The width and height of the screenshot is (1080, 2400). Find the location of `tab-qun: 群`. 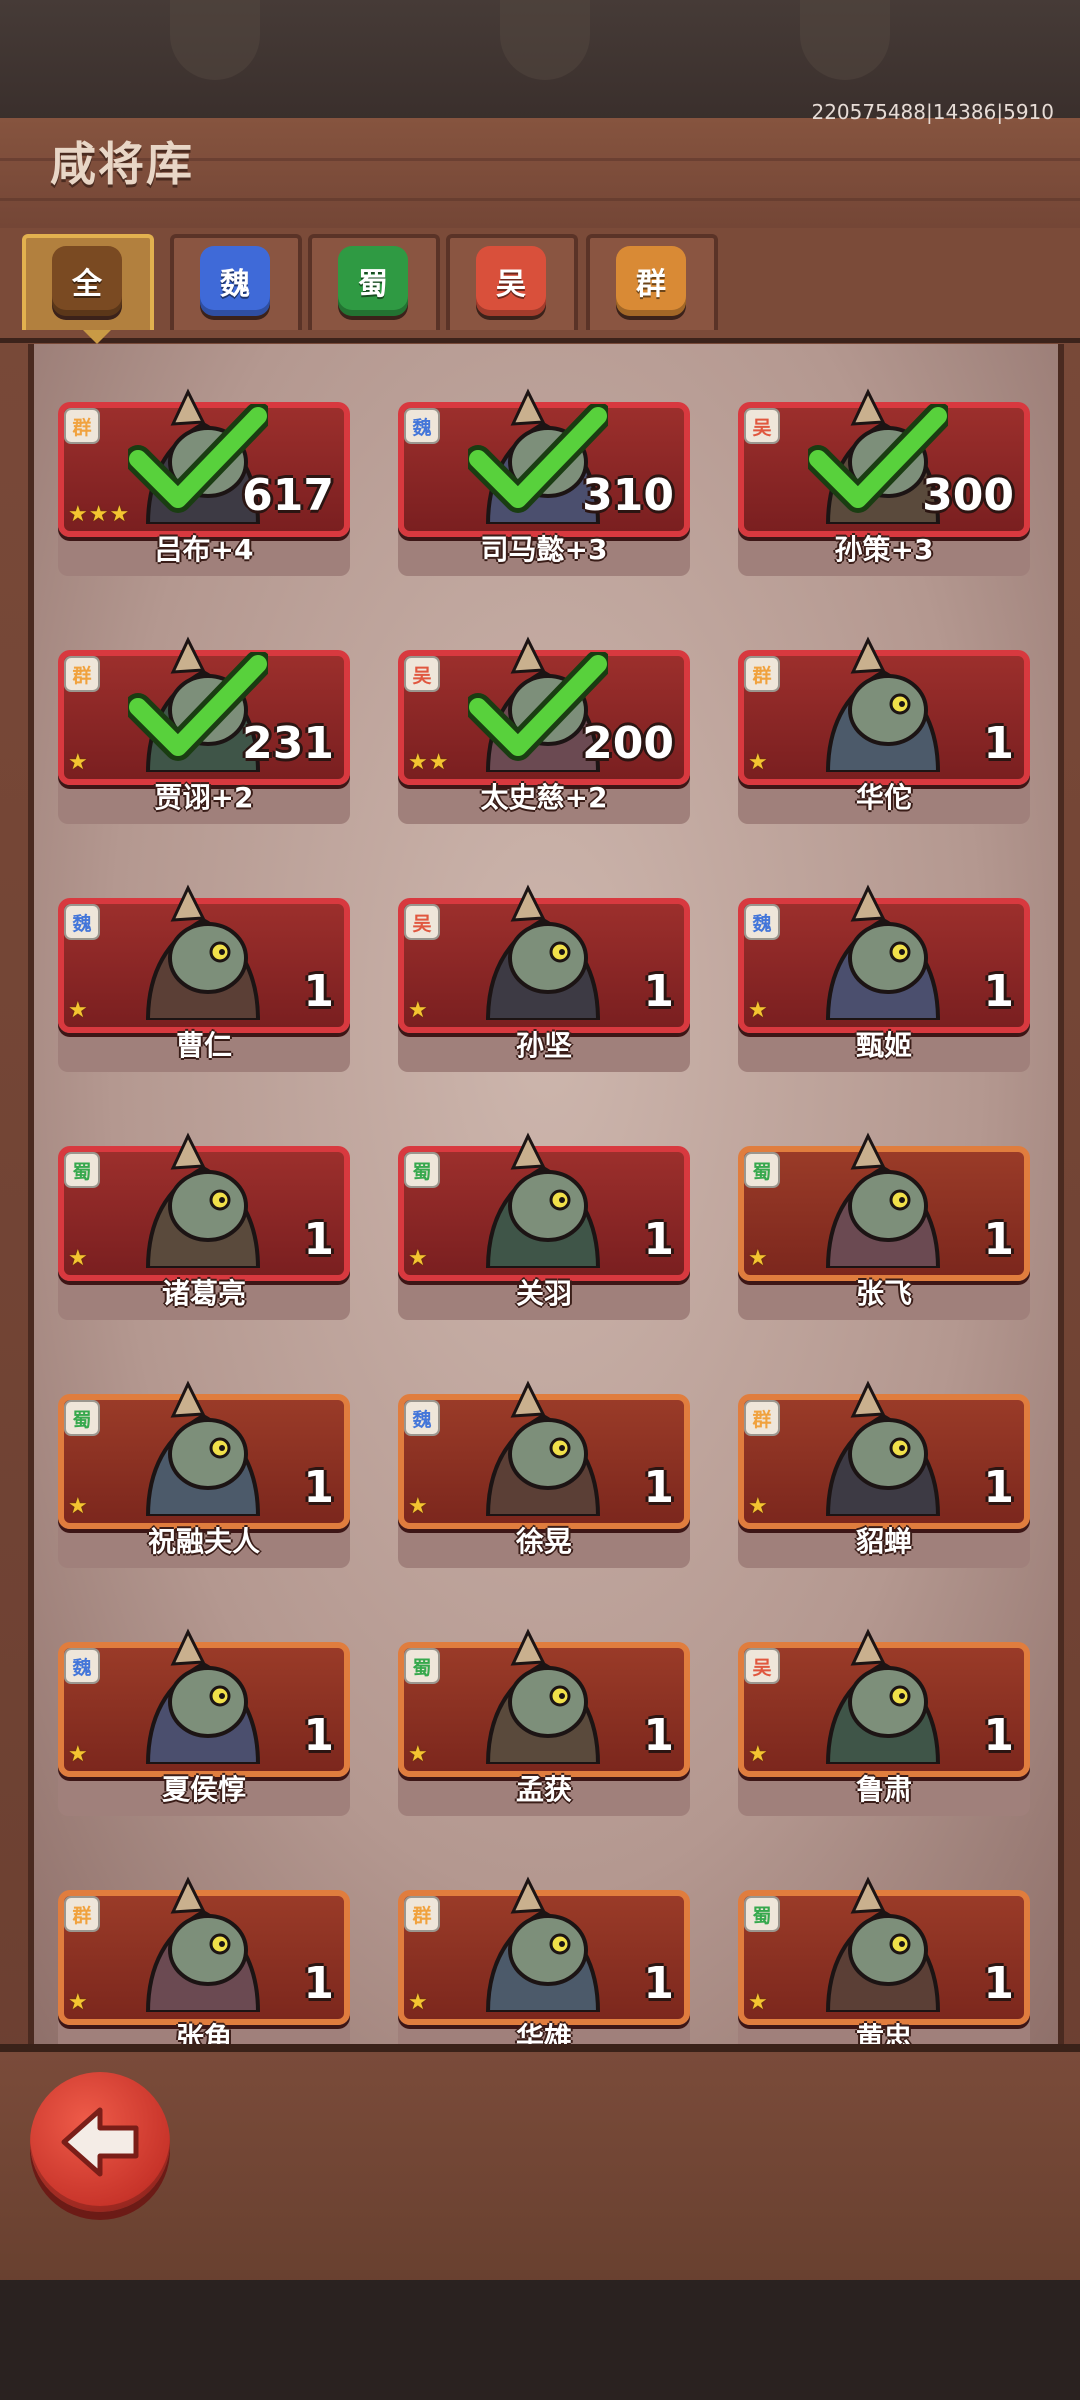

tab-qun: 群 is located at coordinates (652, 282).